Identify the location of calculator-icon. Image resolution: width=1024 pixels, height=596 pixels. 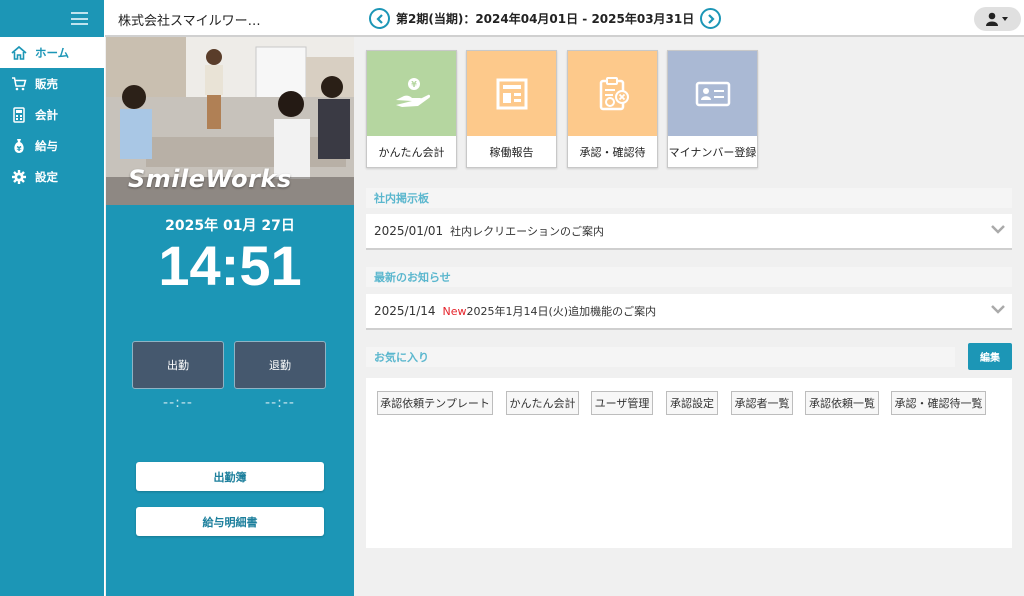
(19, 114).